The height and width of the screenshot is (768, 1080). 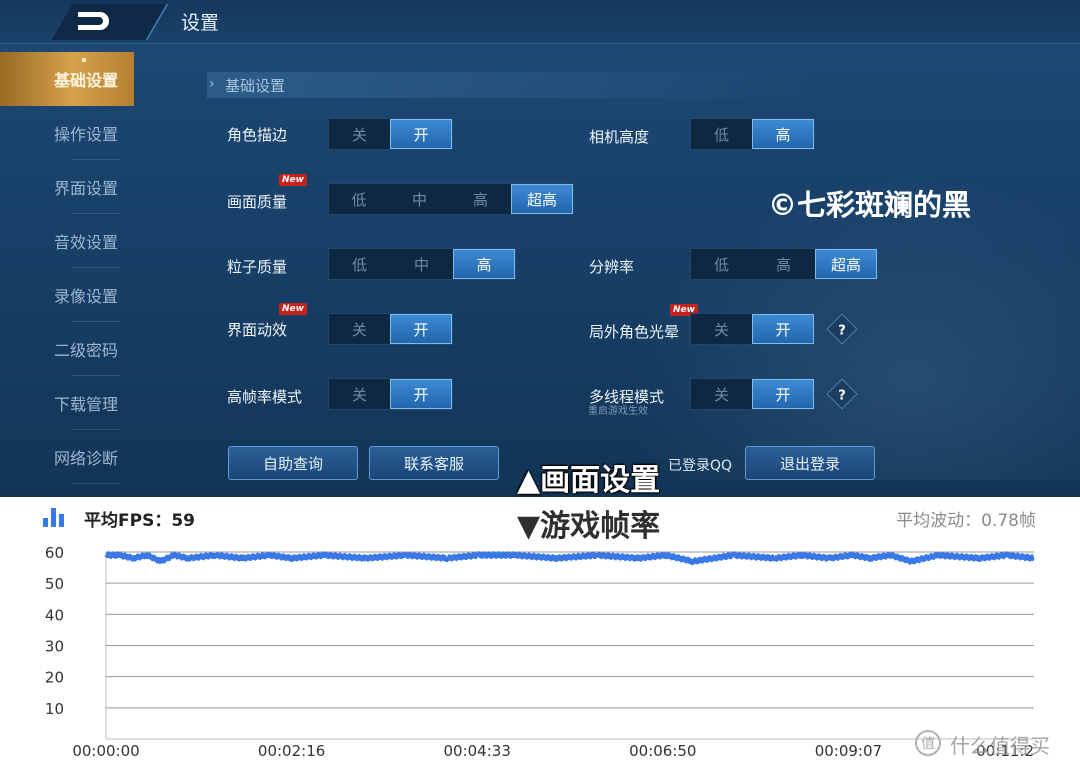 I want to click on high-fps-on-option: 开, so click(x=421, y=394).